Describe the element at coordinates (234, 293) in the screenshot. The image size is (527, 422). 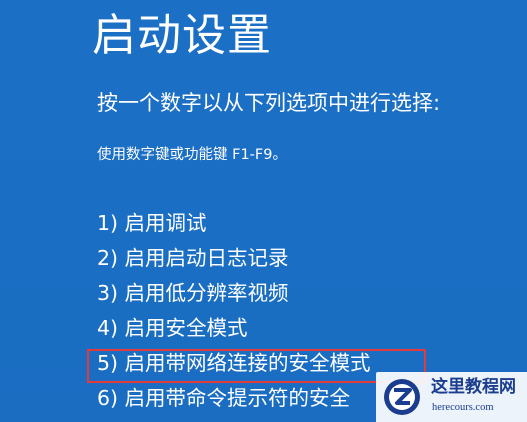
I see `option-enable-low-resolution-video: 3) 启用低分辨率视频` at that location.